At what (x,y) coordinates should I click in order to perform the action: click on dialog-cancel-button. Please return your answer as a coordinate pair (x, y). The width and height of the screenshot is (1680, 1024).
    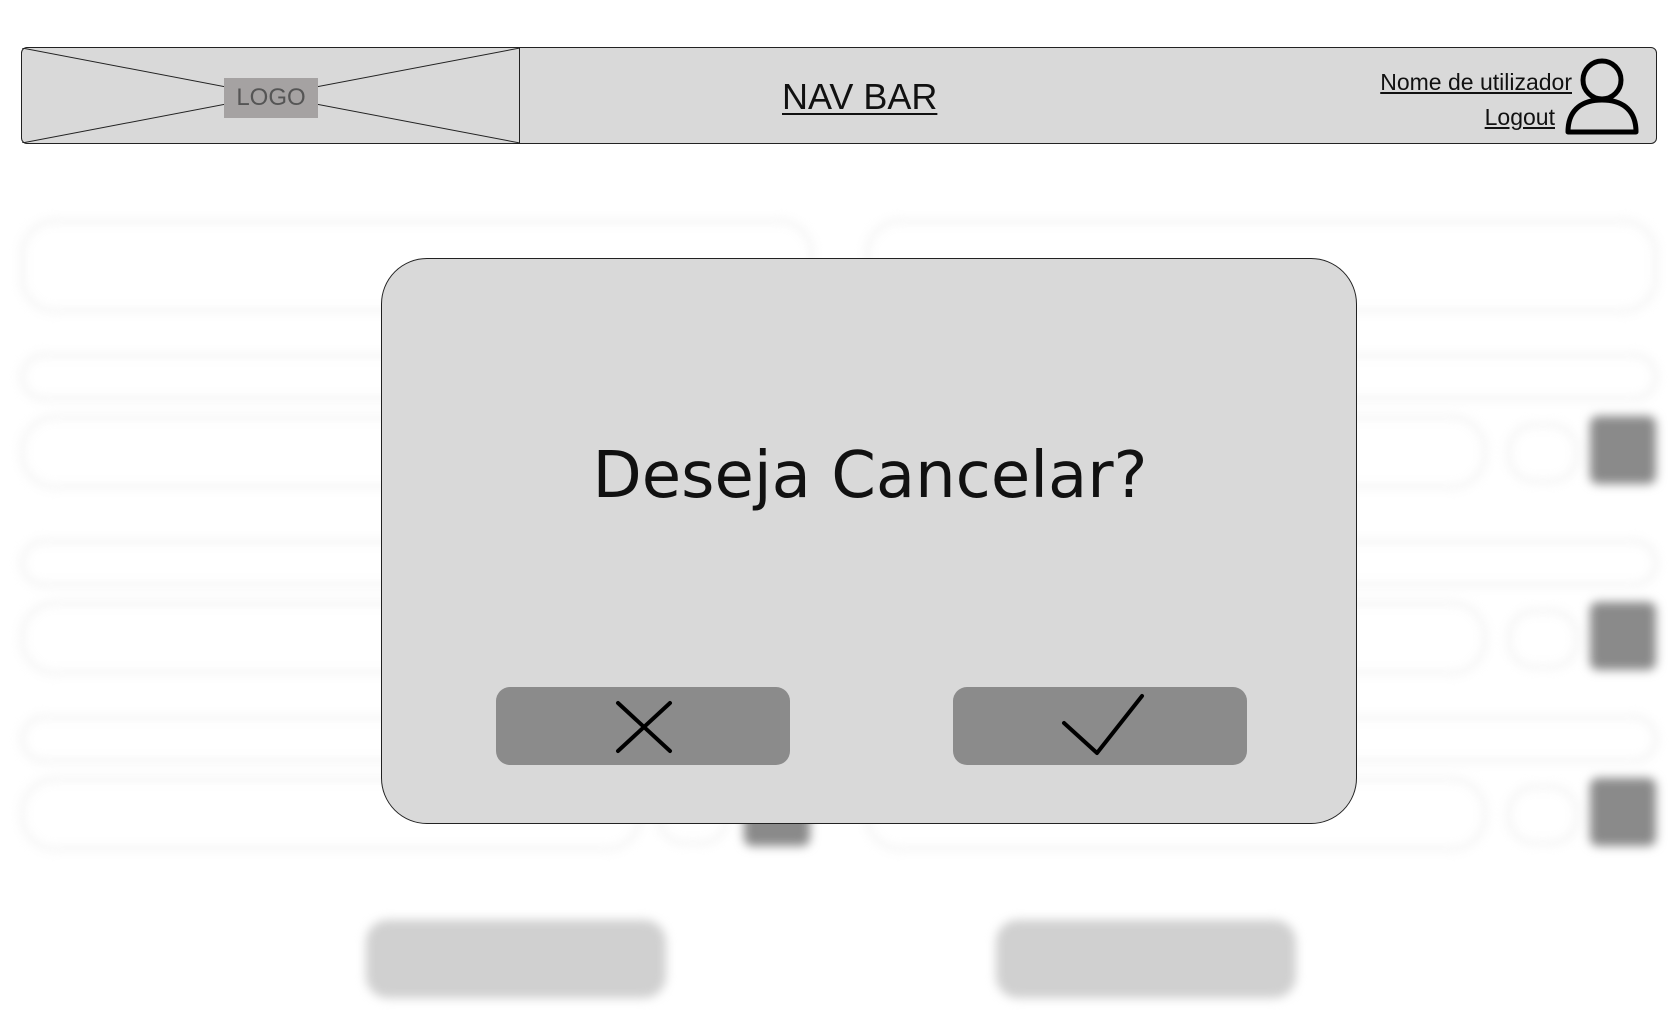
    Looking at the image, I should click on (643, 726).